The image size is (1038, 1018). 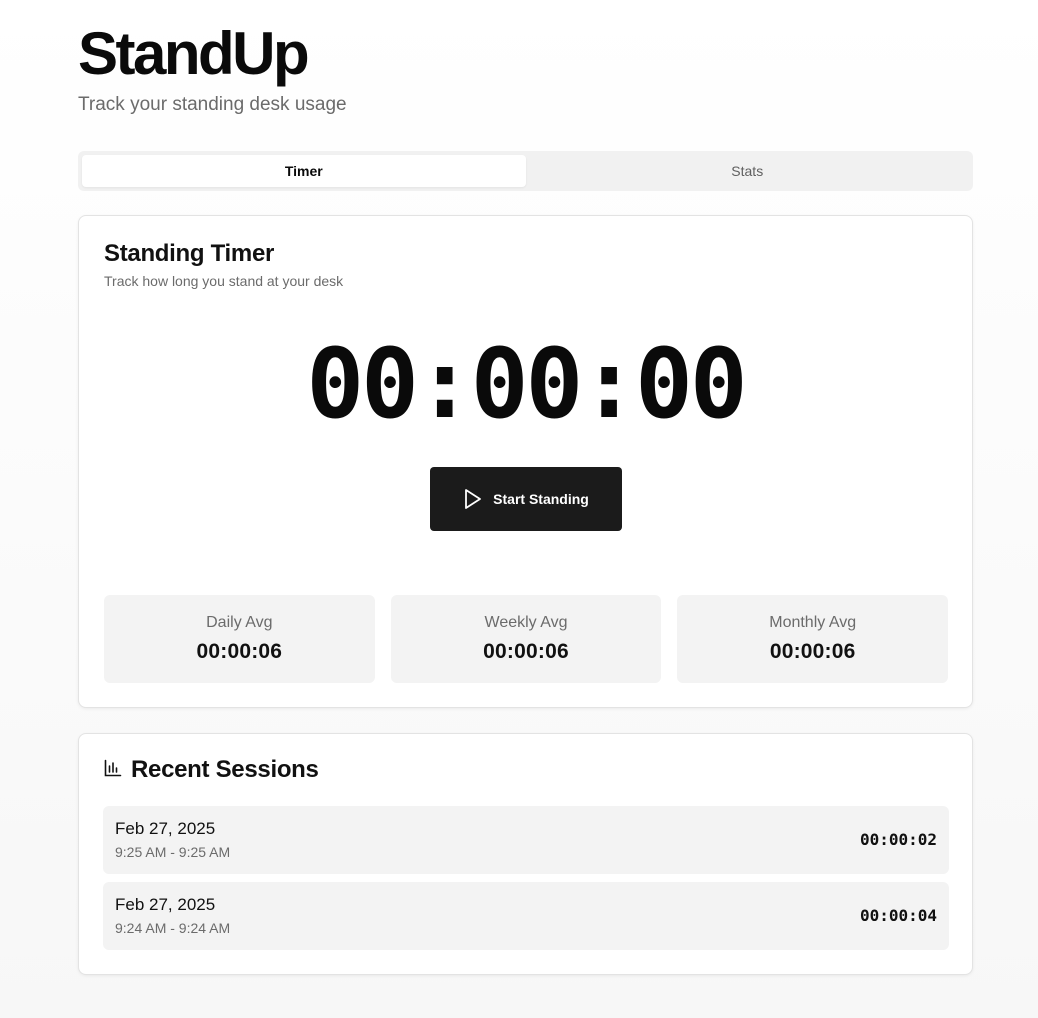 What do you see at coordinates (113, 770) in the screenshot?
I see `bar-chart-icon` at bounding box center [113, 770].